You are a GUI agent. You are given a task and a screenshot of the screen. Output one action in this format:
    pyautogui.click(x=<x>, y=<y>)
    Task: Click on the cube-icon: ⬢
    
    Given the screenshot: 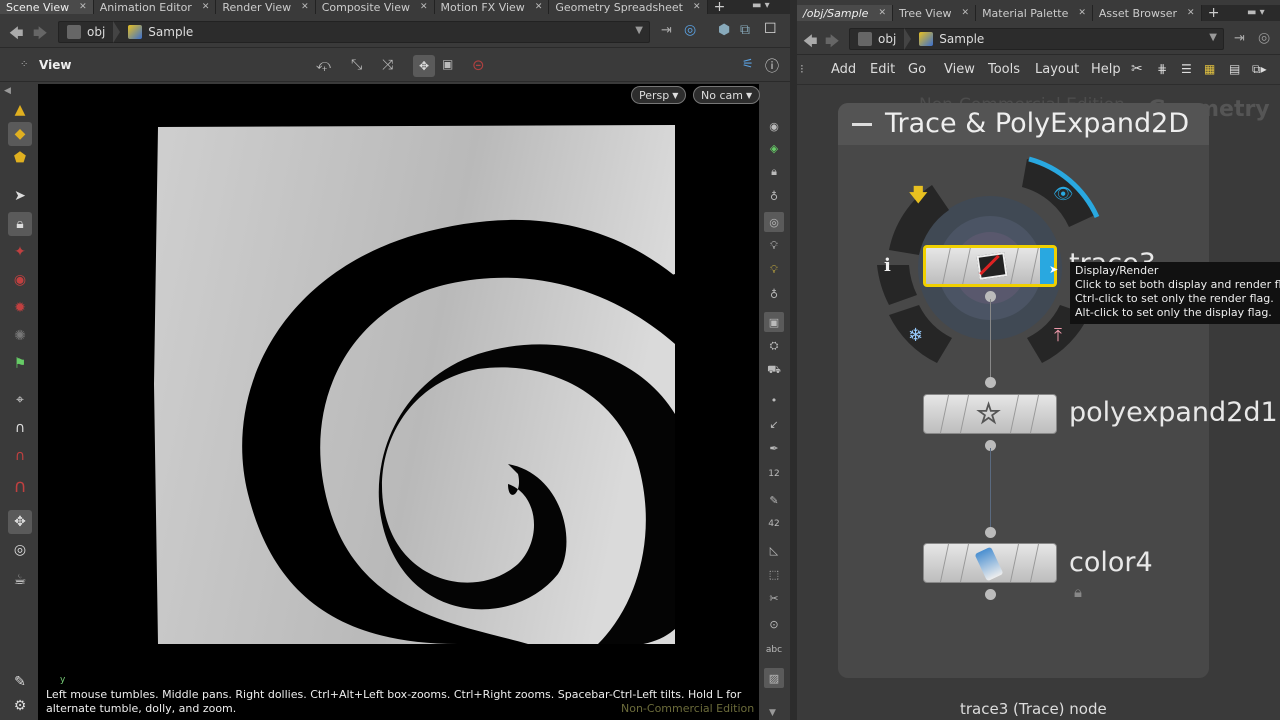 What is the action you would take?
    pyautogui.click(x=724, y=30)
    